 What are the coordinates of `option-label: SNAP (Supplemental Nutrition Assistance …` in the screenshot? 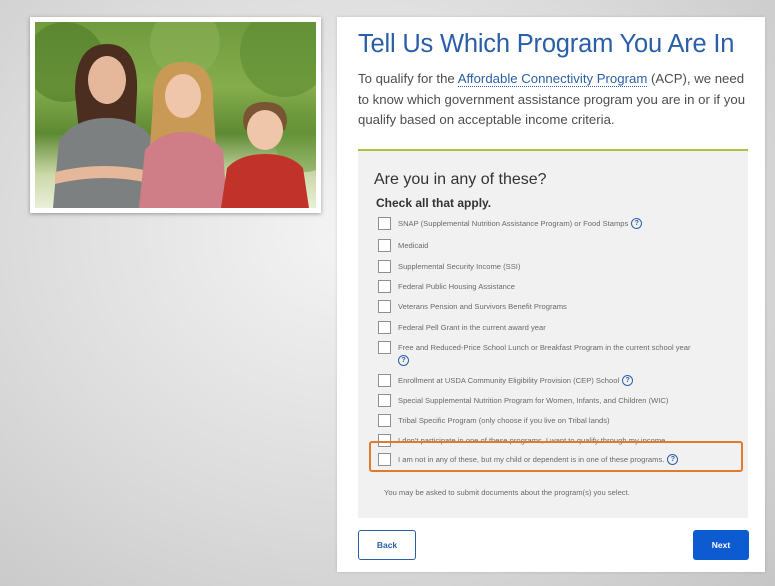 It's located at (513, 223).